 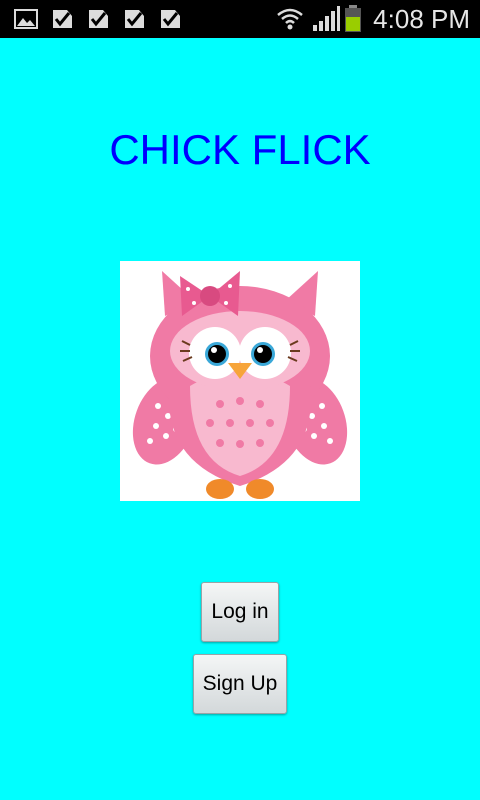 What do you see at coordinates (240, 612) in the screenshot?
I see `login-button: Log in` at bounding box center [240, 612].